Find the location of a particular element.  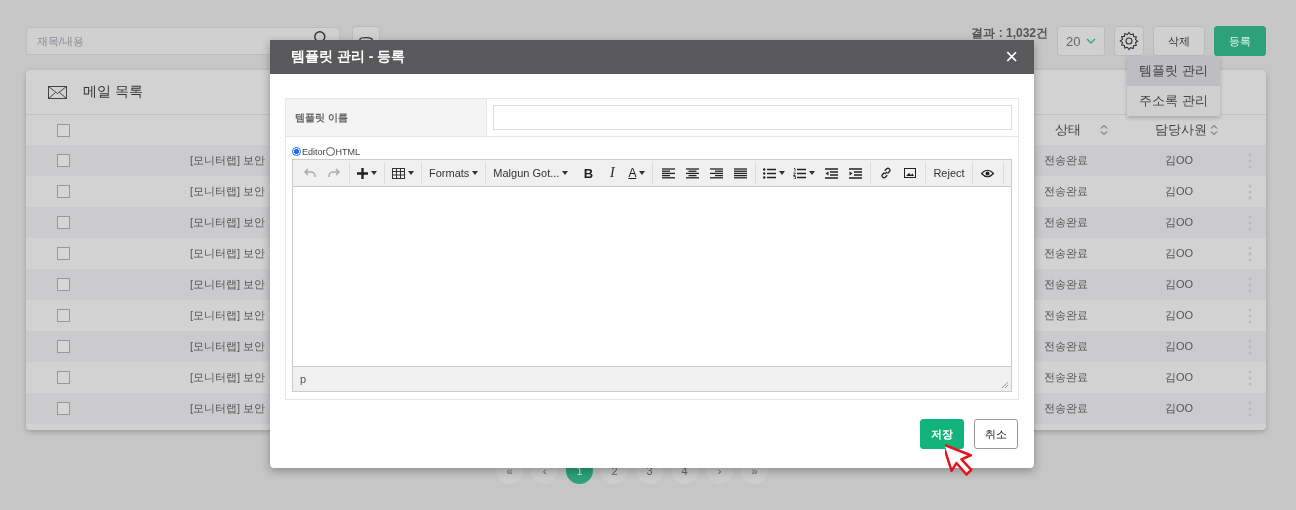

column-header: 담당사원 is located at coordinates (1181, 130).